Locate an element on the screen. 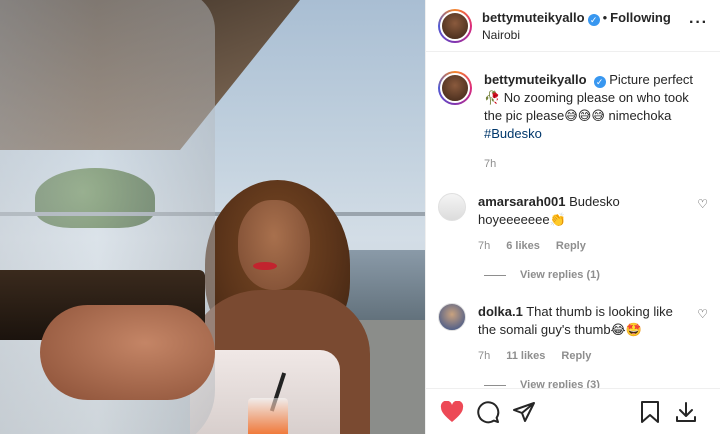 This screenshot has width=720, height=434. author-avatar is located at coordinates (455, 25).